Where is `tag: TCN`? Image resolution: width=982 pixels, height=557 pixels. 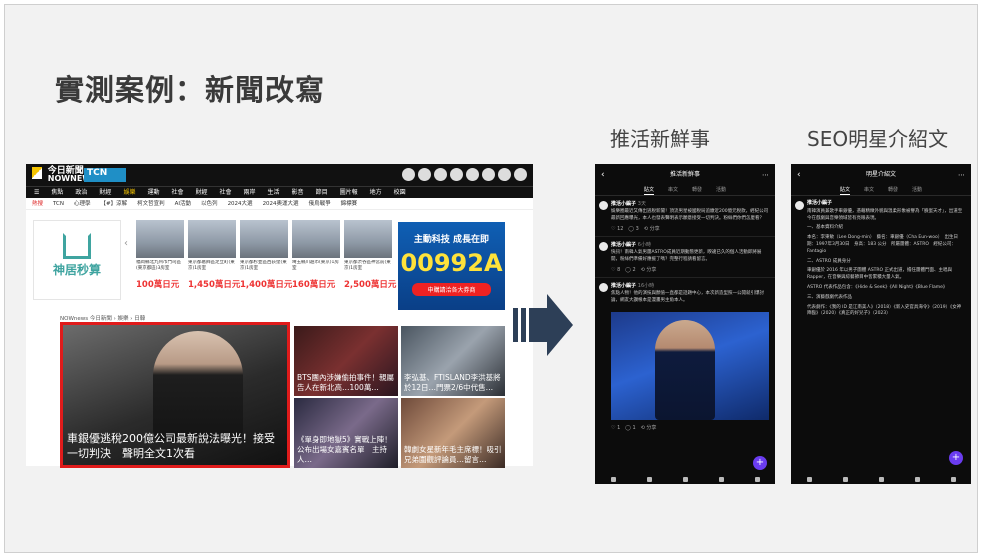 tag: TCN is located at coordinates (58, 203).